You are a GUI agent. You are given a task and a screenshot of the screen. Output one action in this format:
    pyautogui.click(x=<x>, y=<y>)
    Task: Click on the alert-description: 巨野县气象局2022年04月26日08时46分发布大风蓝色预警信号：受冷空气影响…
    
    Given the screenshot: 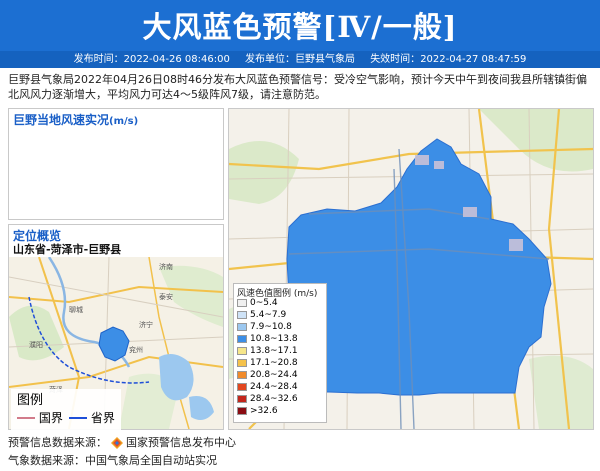 What is the action you would take?
    pyautogui.click(x=297, y=87)
    